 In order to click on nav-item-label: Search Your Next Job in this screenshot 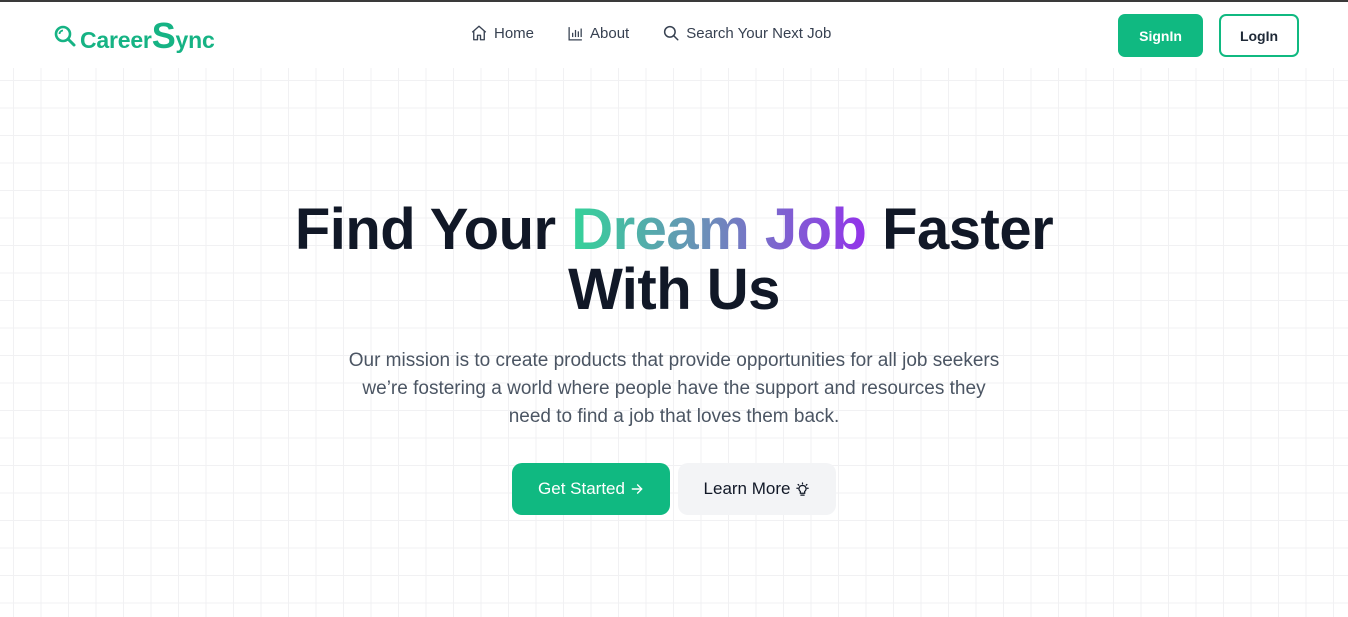, I will do `click(759, 33)`.